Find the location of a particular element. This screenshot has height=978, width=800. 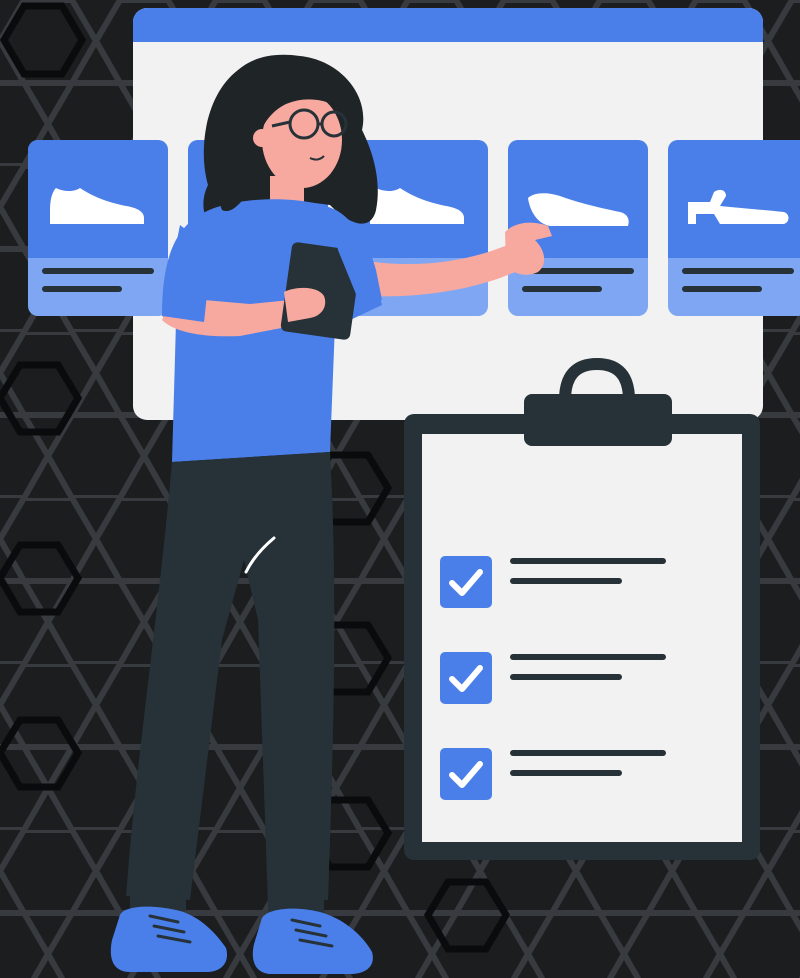

browser-title-bar is located at coordinates (448, 25).